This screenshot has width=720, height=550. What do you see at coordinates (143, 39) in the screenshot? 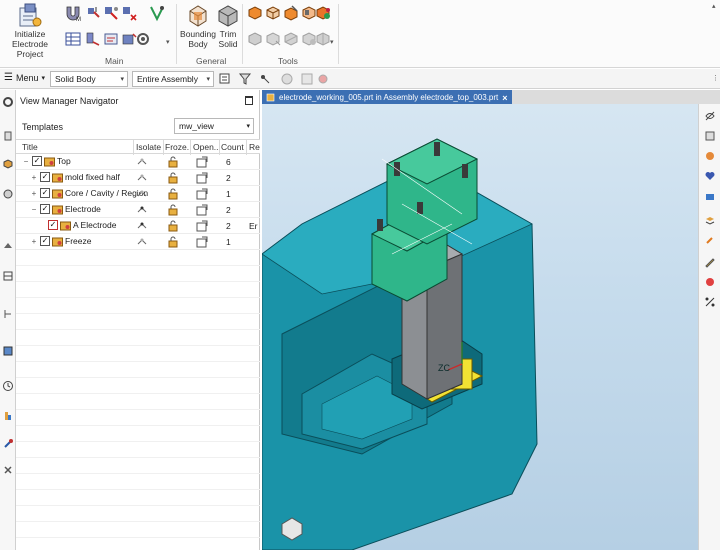
I see `gear-settings-icon` at bounding box center [143, 39].